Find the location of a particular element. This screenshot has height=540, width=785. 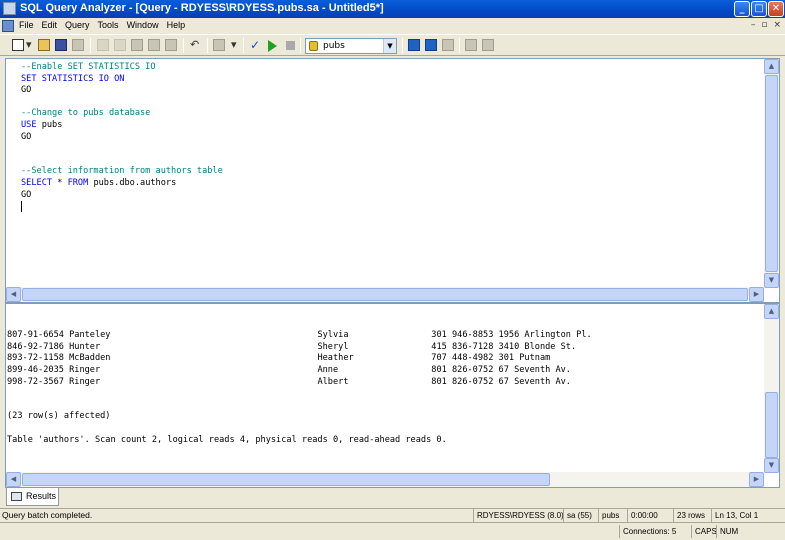

rows-affected: (23 row(s) affected) is located at coordinates (59, 416).